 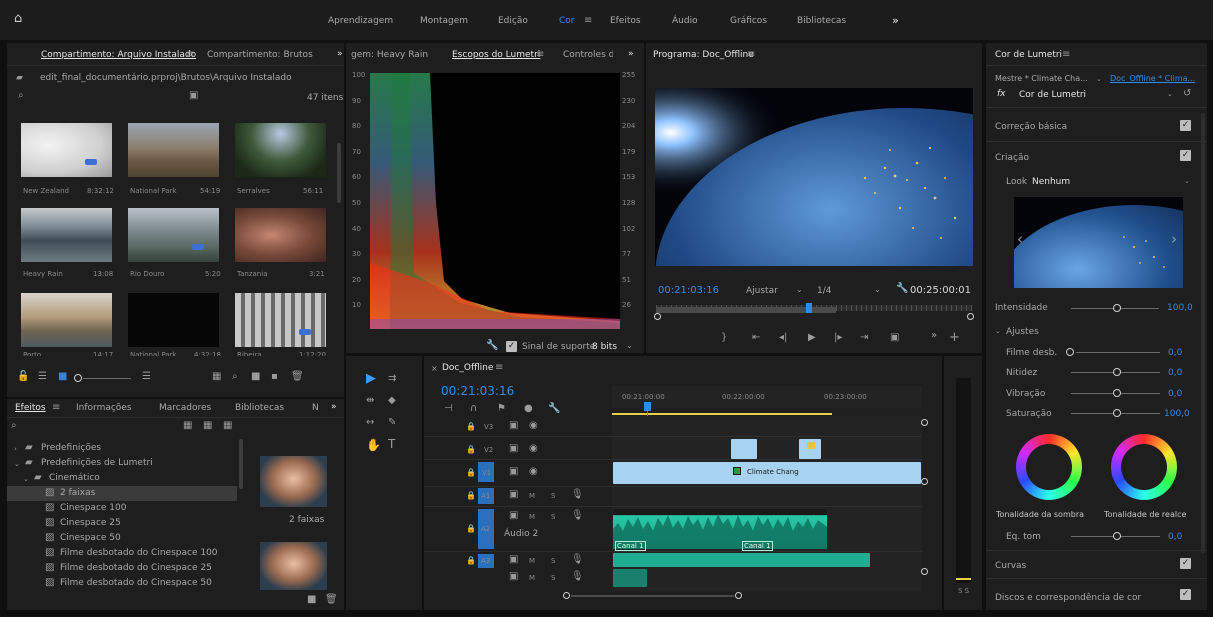 I want to click on workspace-efeitos: Efeitos, so click(x=625, y=21).